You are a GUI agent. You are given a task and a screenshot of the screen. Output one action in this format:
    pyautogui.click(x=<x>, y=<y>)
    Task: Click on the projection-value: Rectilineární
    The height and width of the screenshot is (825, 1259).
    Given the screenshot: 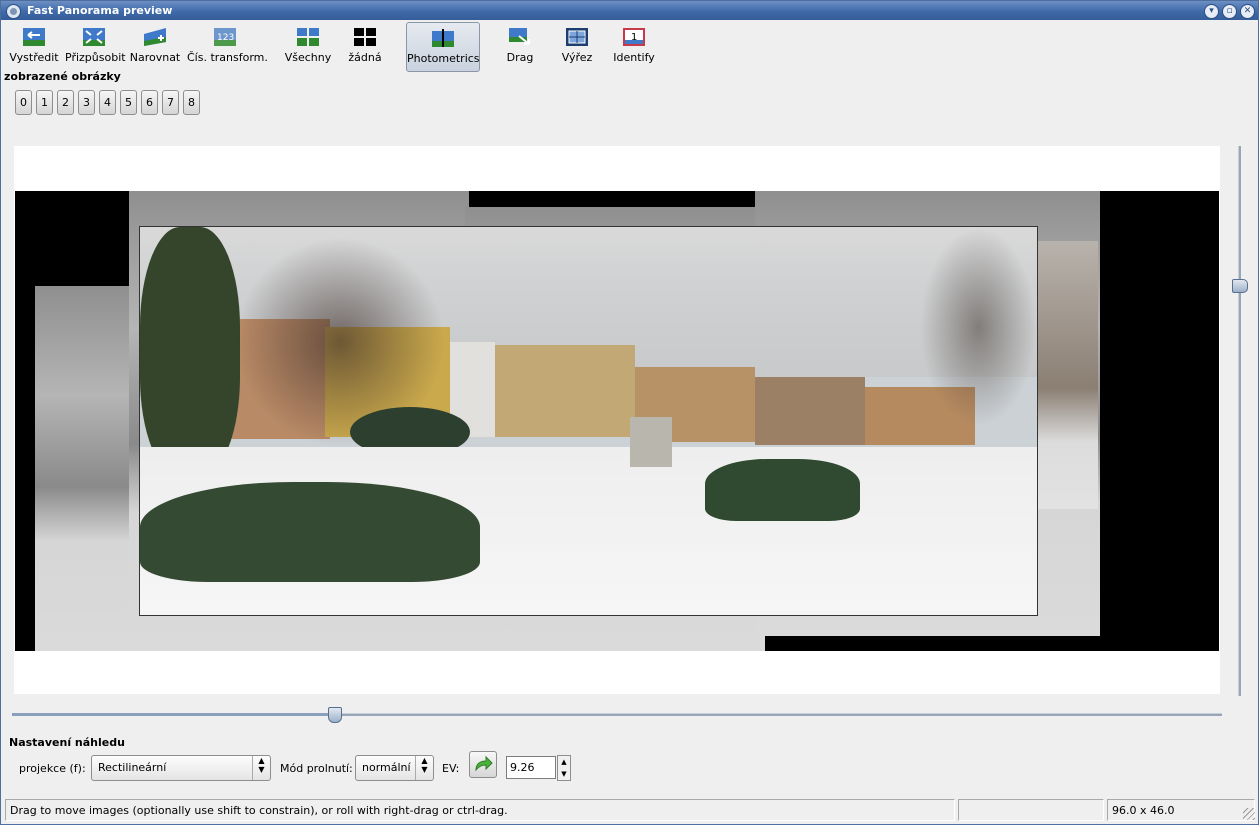 What is the action you would take?
    pyautogui.click(x=132, y=767)
    